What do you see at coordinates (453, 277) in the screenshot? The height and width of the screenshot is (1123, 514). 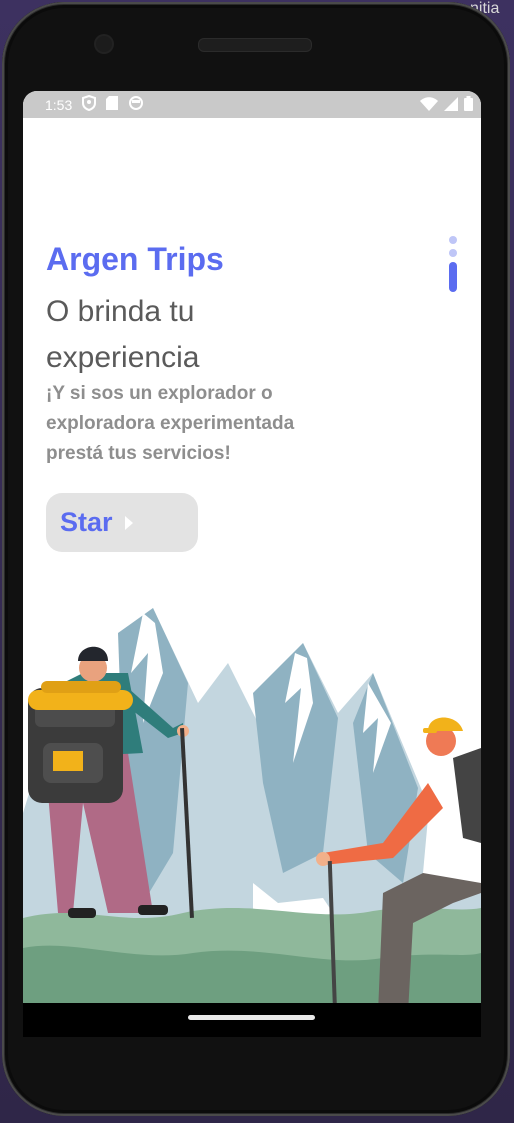 I see `page-dot-active` at bounding box center [453, 277].